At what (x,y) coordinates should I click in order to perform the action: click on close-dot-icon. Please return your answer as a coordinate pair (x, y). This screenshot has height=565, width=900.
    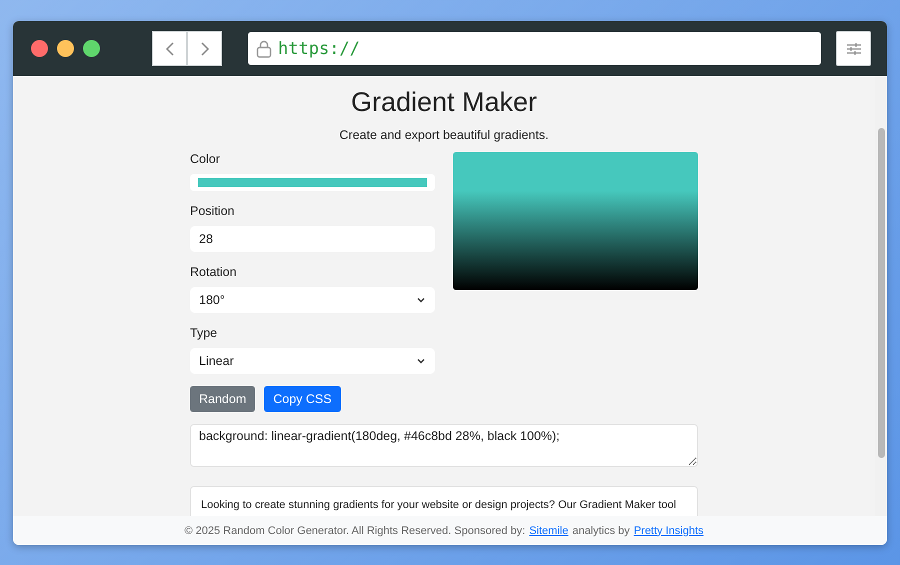
    Looking at the image, I should click on (39, 48).